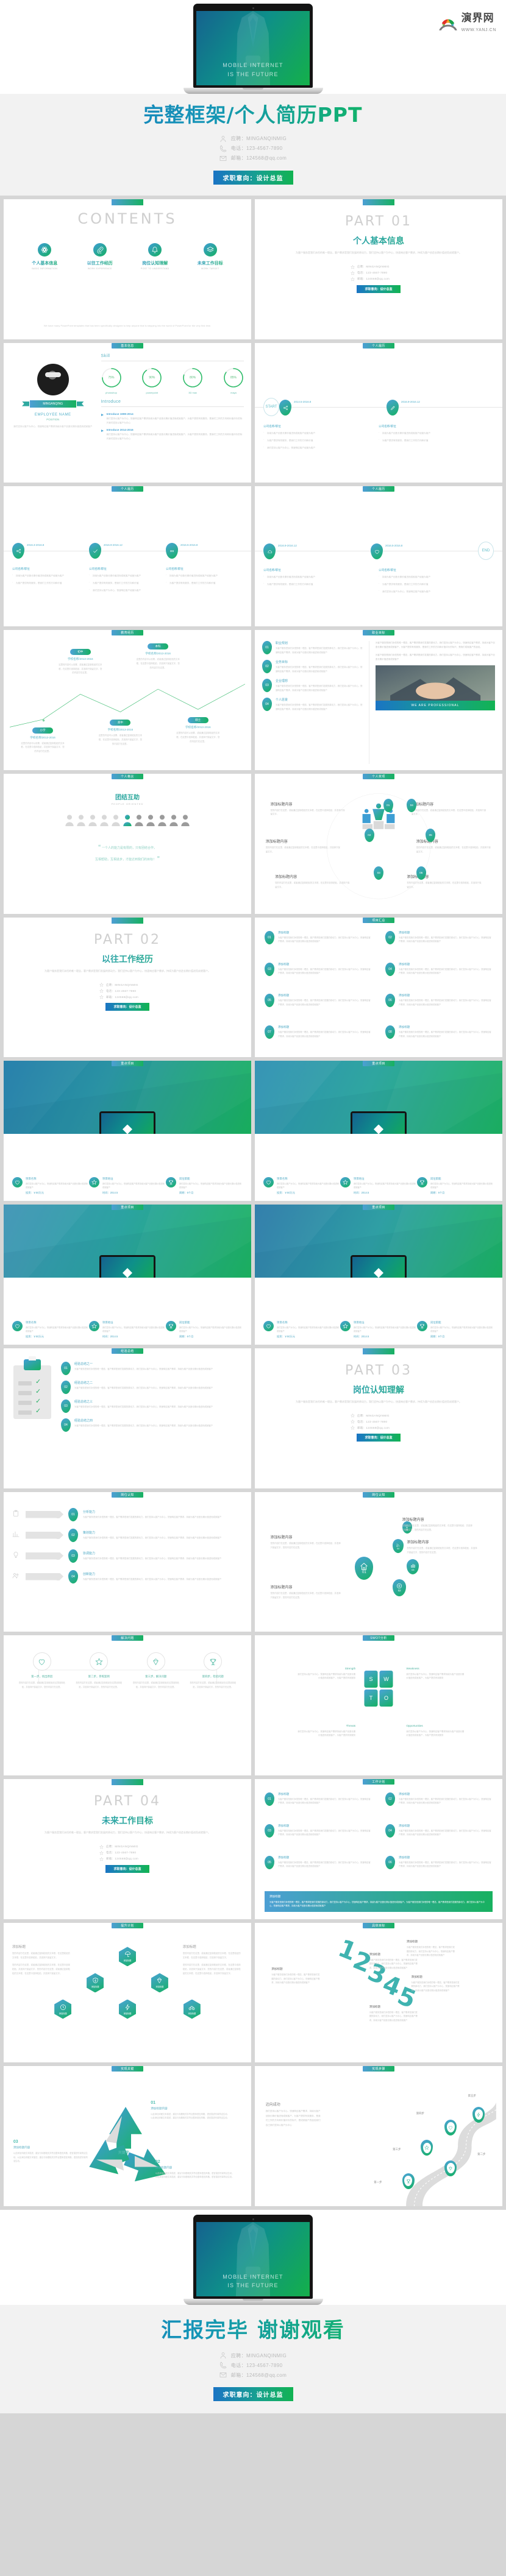 This screenshot has width=506, height=2576. Describe the element at coordinates (175, 569) in the screenshot. I see `company-title: 公司名称/职位` at that location.